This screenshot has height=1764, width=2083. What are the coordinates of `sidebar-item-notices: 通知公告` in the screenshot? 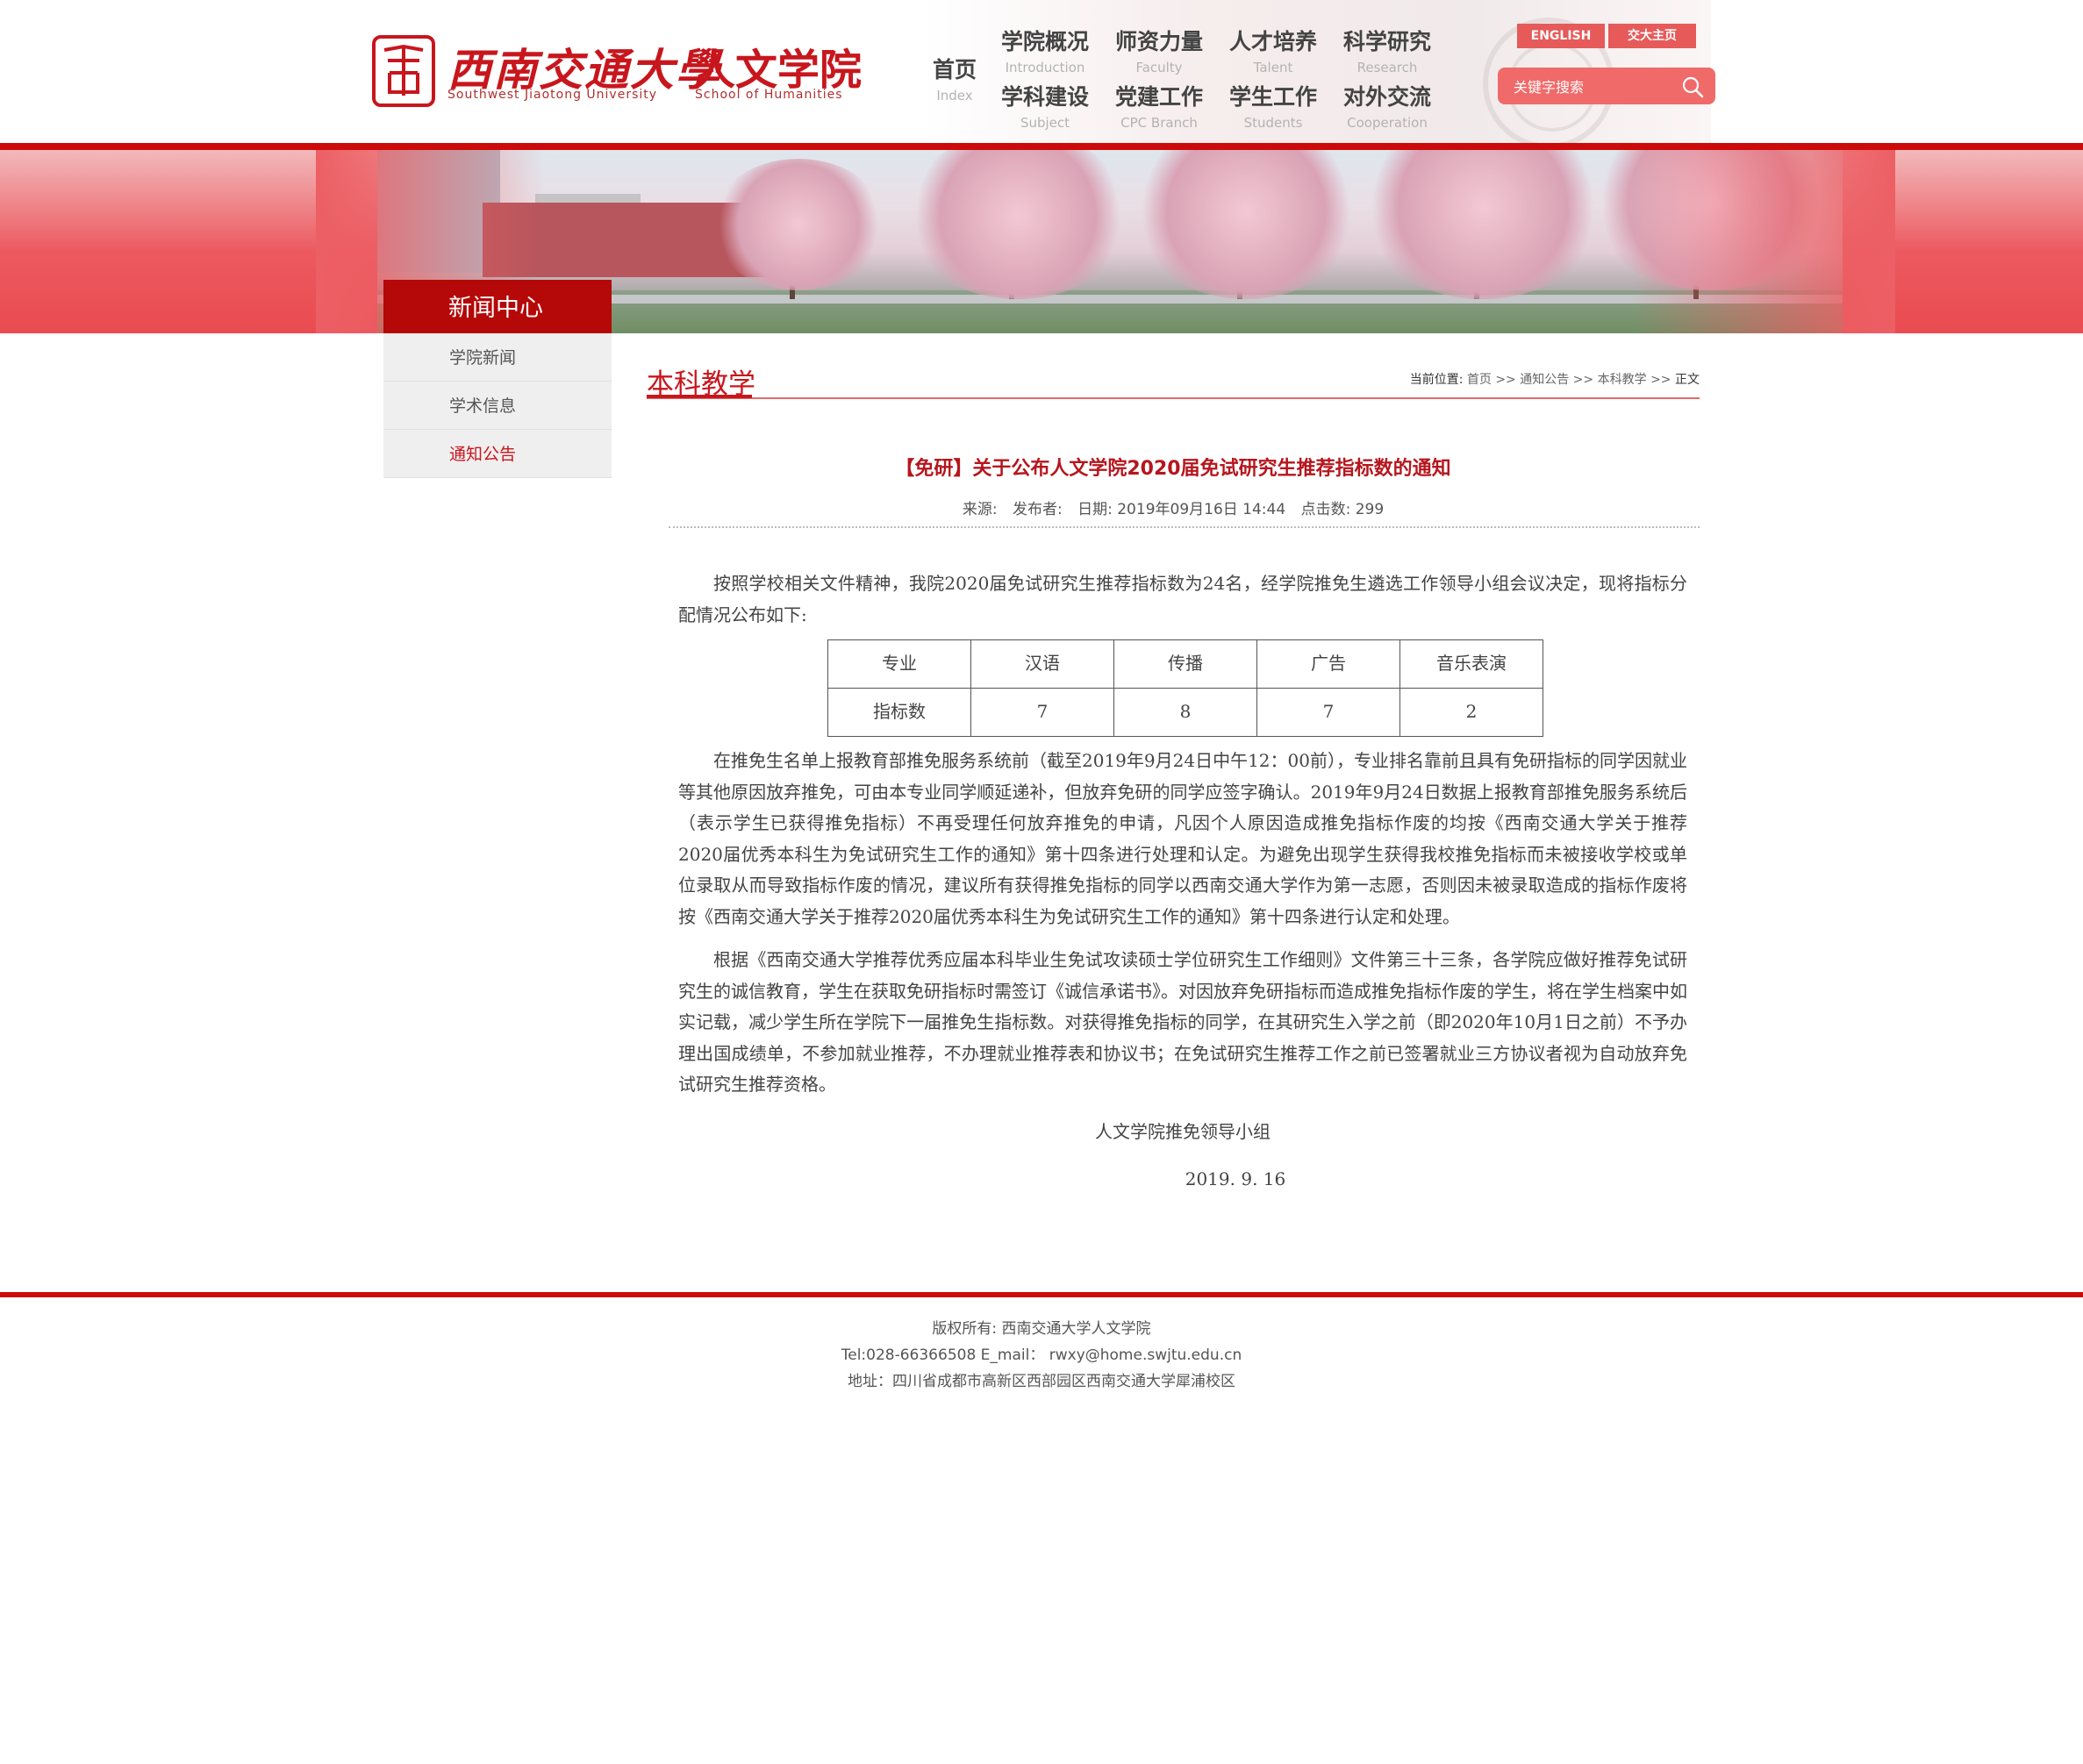 It's located at (497, 454).